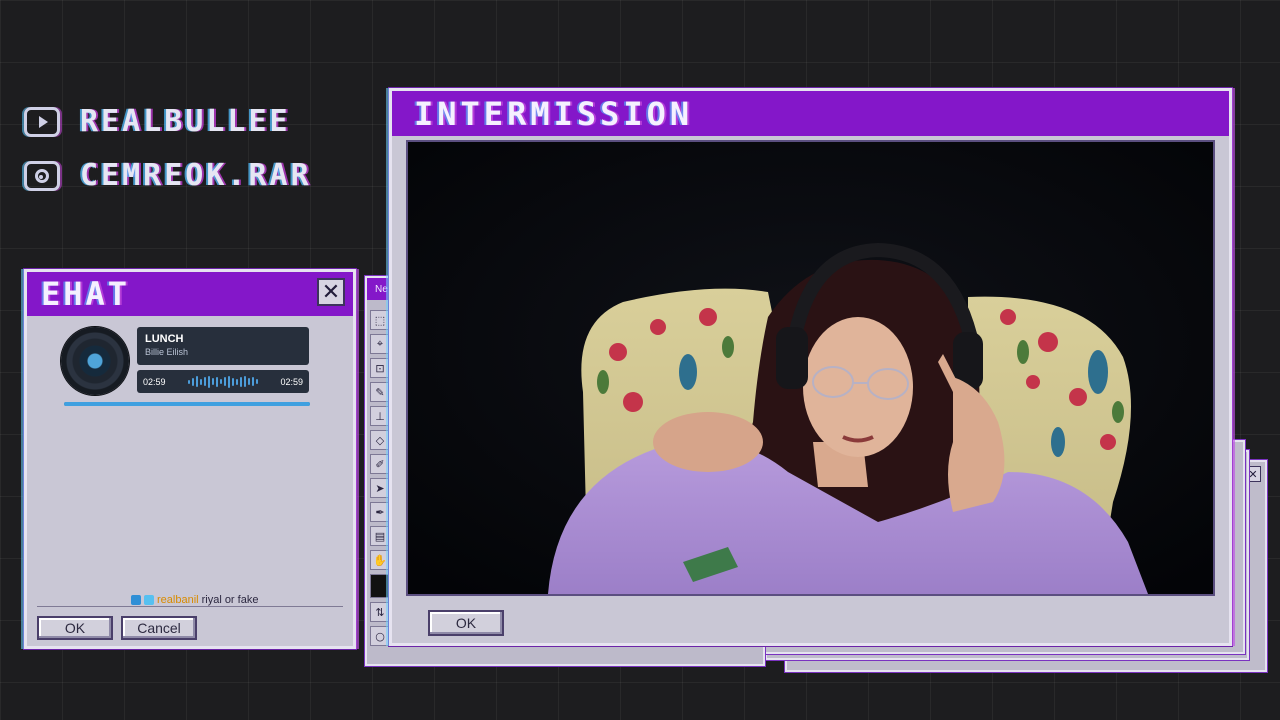 The width and height of the screenshot is (1280, 720). Describe the element at coordinates (554, 113) in the screenshot. I see `intermission-title: INTERMISSION` at that location.